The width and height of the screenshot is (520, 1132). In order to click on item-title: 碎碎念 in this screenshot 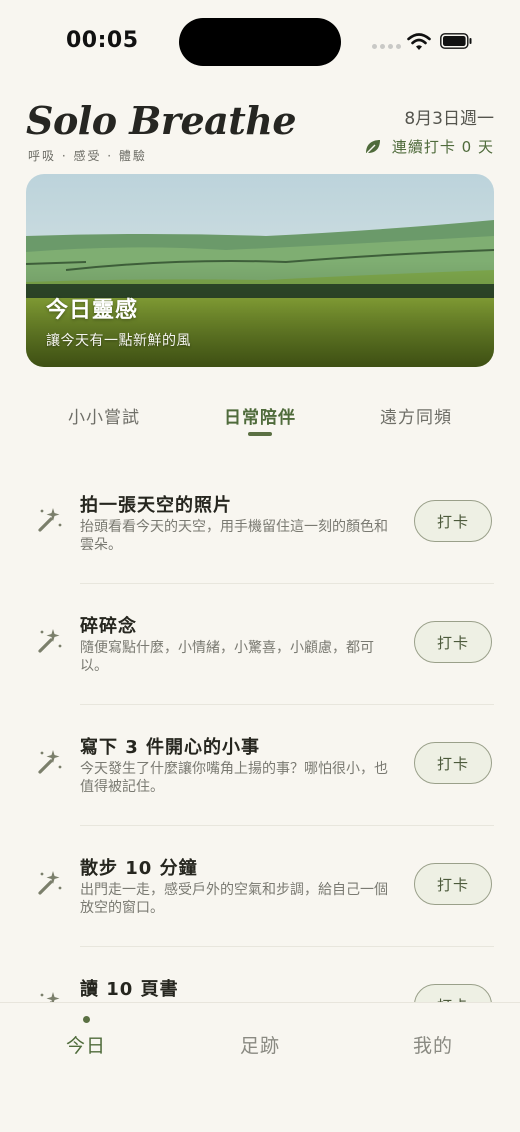, I will do `click(108, 626)`.